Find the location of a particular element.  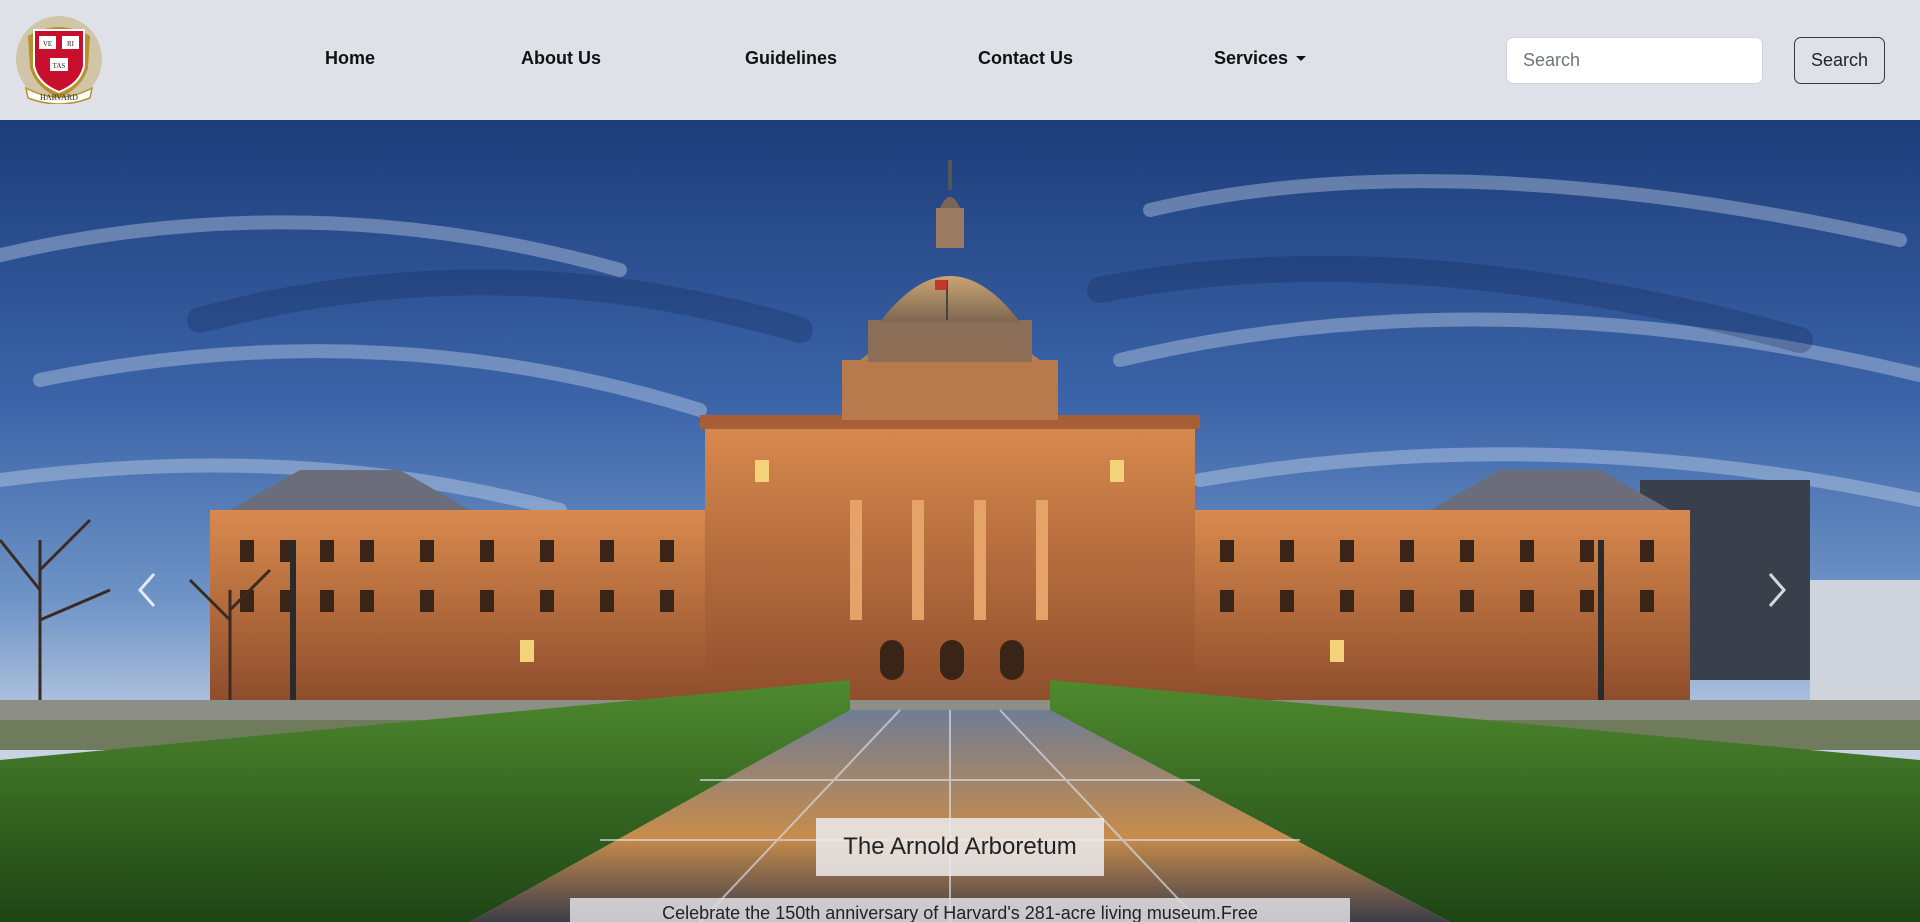

nav-services-dropdown: Services is located at coordinates (1260, 58).